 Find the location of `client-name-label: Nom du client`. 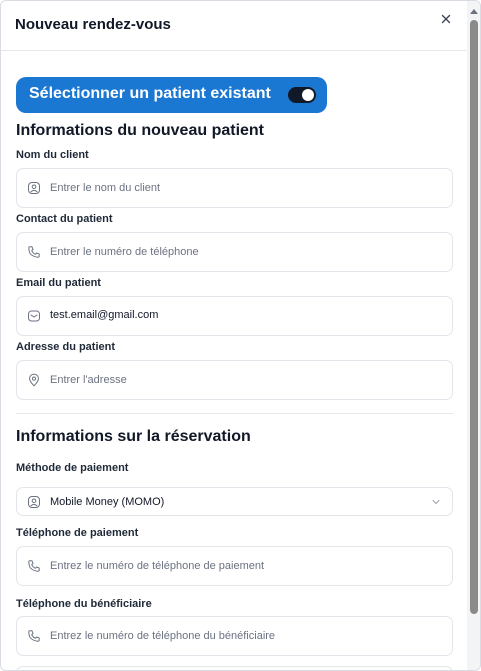

client-name-label: Nom du client is located at coordinates (52, 155).